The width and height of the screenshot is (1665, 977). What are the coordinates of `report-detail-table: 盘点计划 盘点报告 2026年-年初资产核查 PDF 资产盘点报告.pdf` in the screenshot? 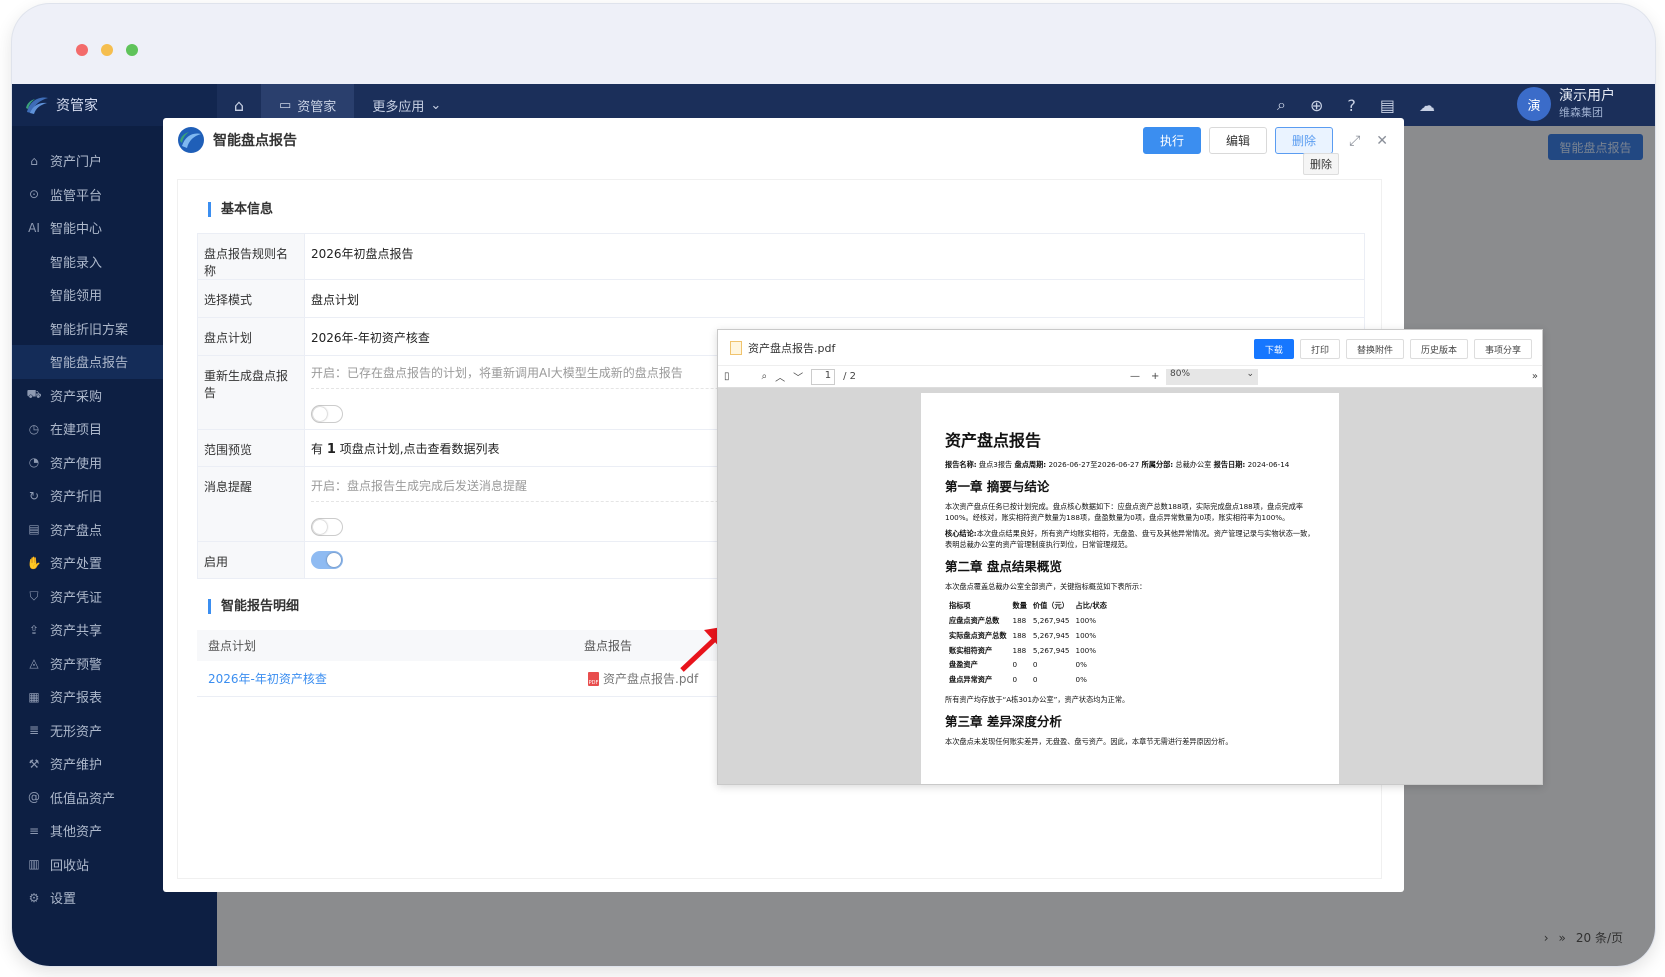 It's located at (472, 663).